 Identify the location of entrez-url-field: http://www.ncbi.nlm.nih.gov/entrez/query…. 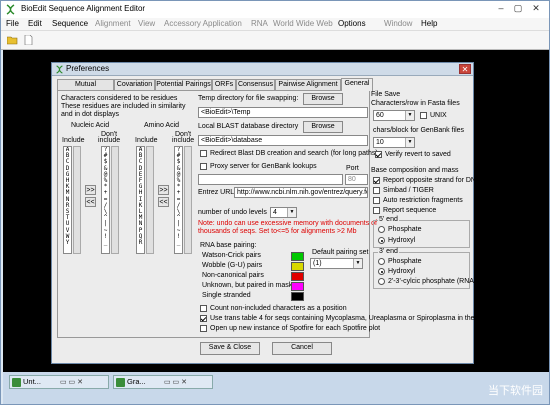
(301, 192).